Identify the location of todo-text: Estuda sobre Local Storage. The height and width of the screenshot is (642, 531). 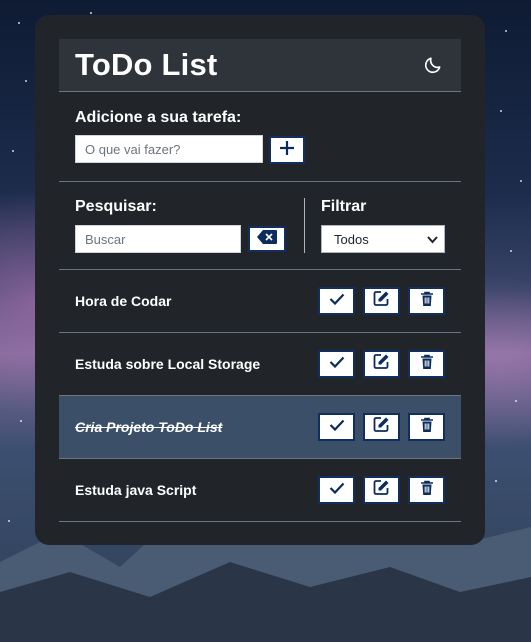
(168, 364).